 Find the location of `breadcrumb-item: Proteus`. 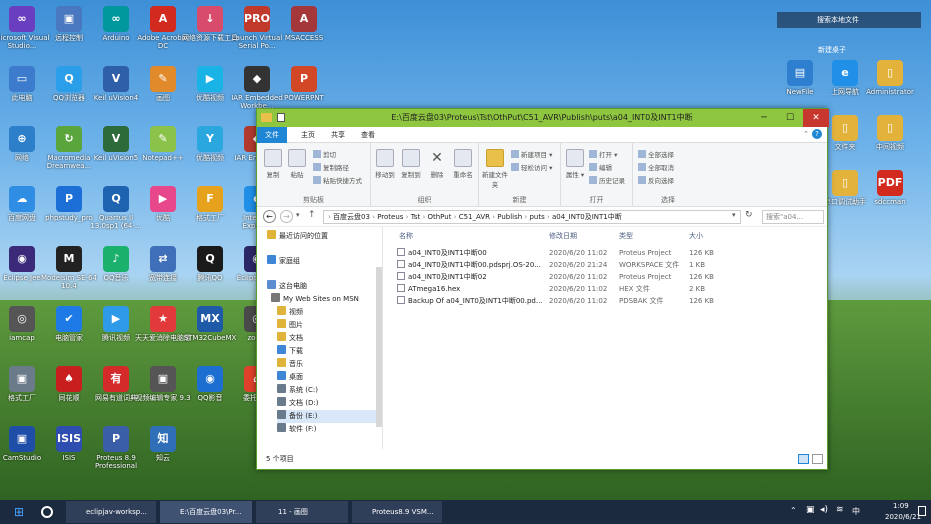

breadcrumb-item: Proteus is located at coordinates (390, 217).